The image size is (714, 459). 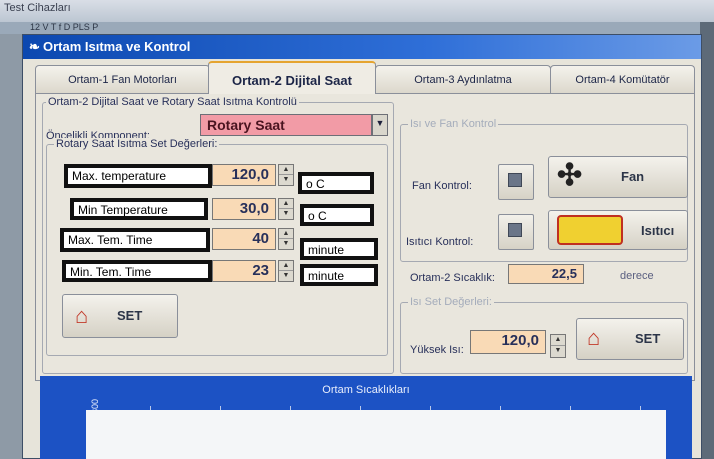 I want to click on heater-button-label: Isıtıcı, so click(x=658, y=230).